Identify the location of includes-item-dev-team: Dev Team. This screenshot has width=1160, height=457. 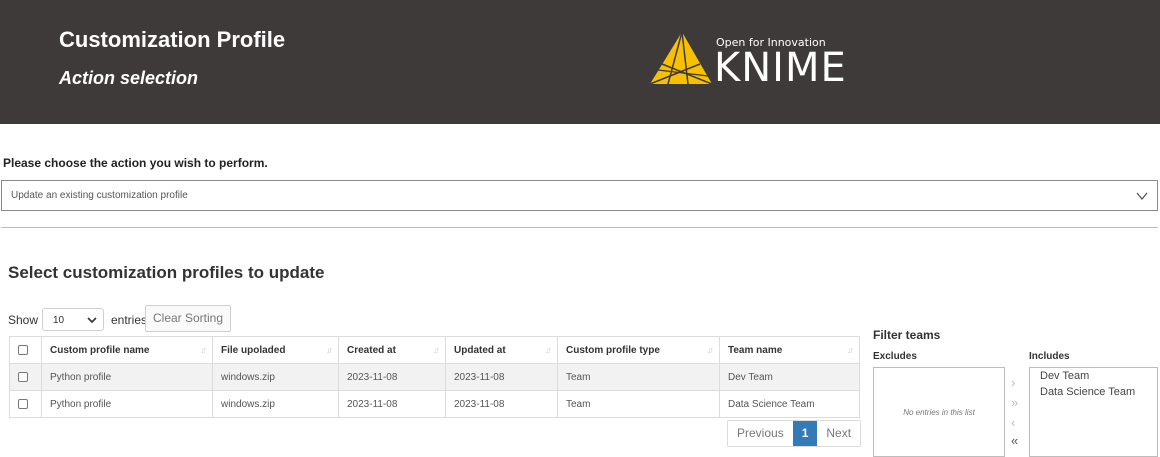
(1093, 376).